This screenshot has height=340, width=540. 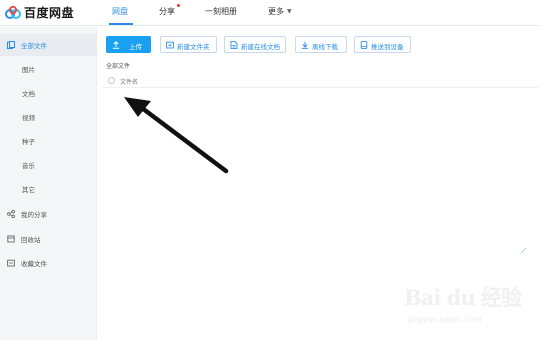 I want to click on sidebar-item-label: 我的分享, so click(x=34, y=215).